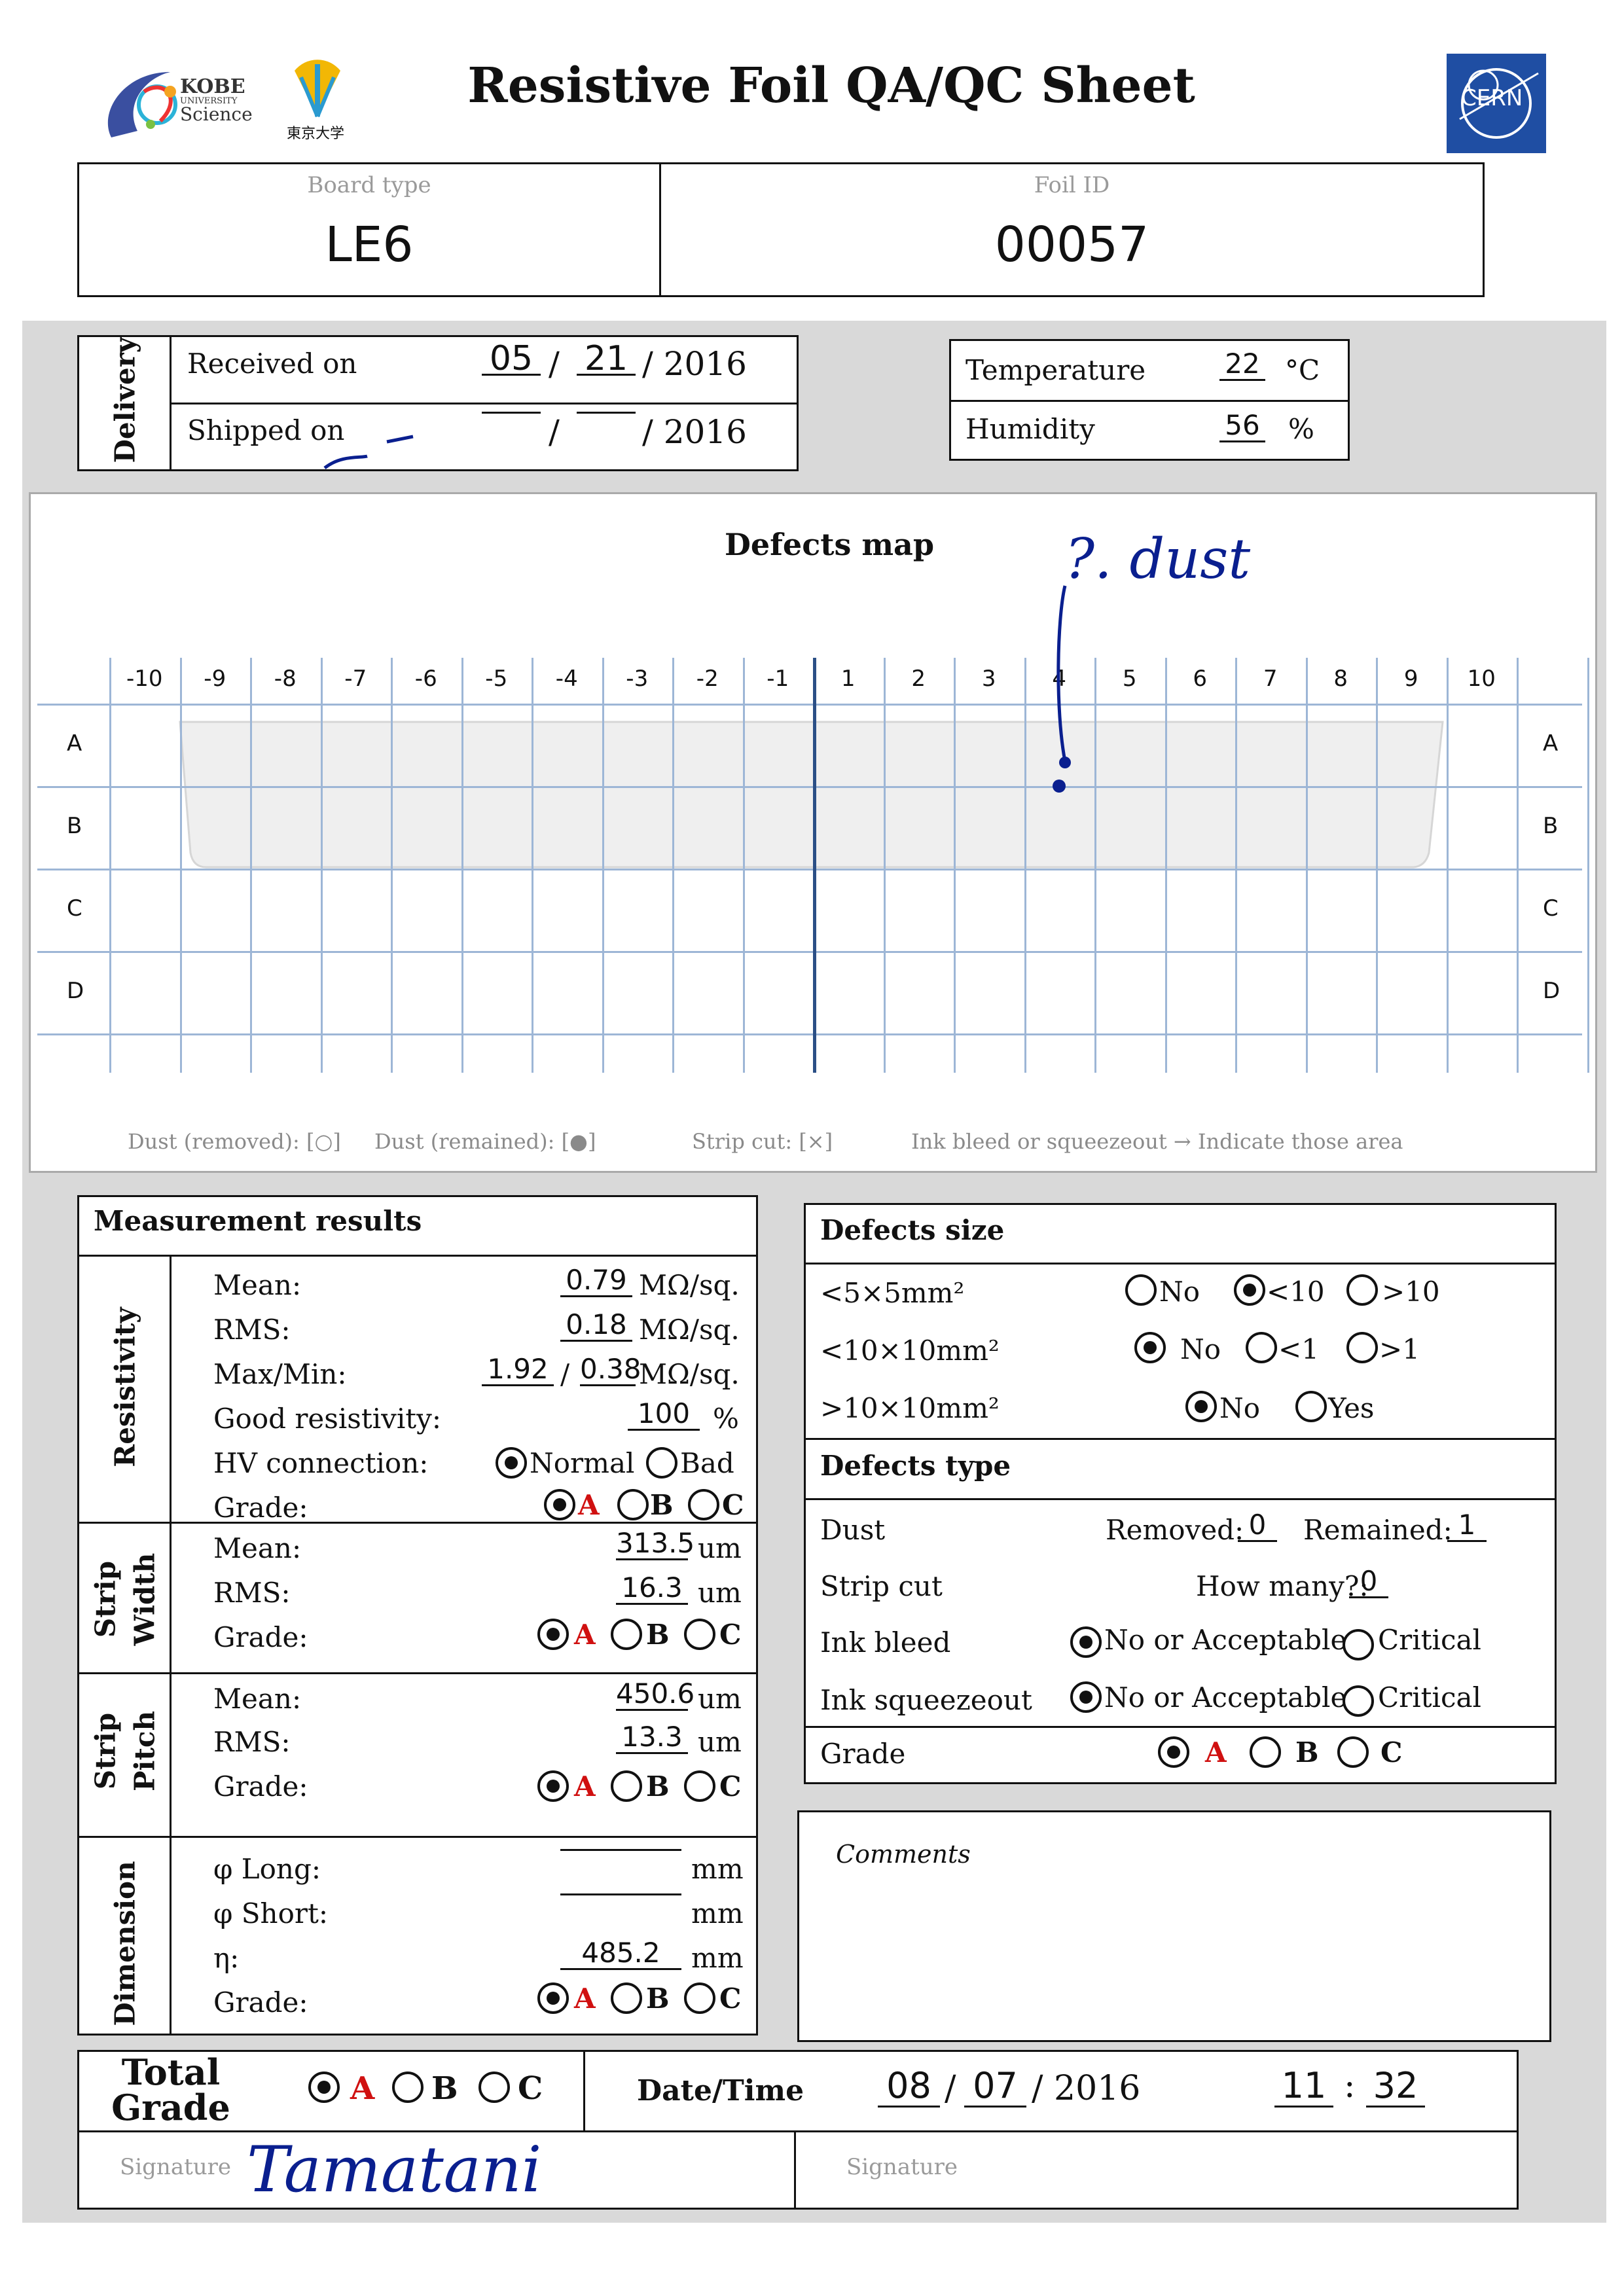  What do you see at coordinates (324, 2087) in the screenshot?
I see `total-grade-a-radio` at bounding box center [324, 2087].